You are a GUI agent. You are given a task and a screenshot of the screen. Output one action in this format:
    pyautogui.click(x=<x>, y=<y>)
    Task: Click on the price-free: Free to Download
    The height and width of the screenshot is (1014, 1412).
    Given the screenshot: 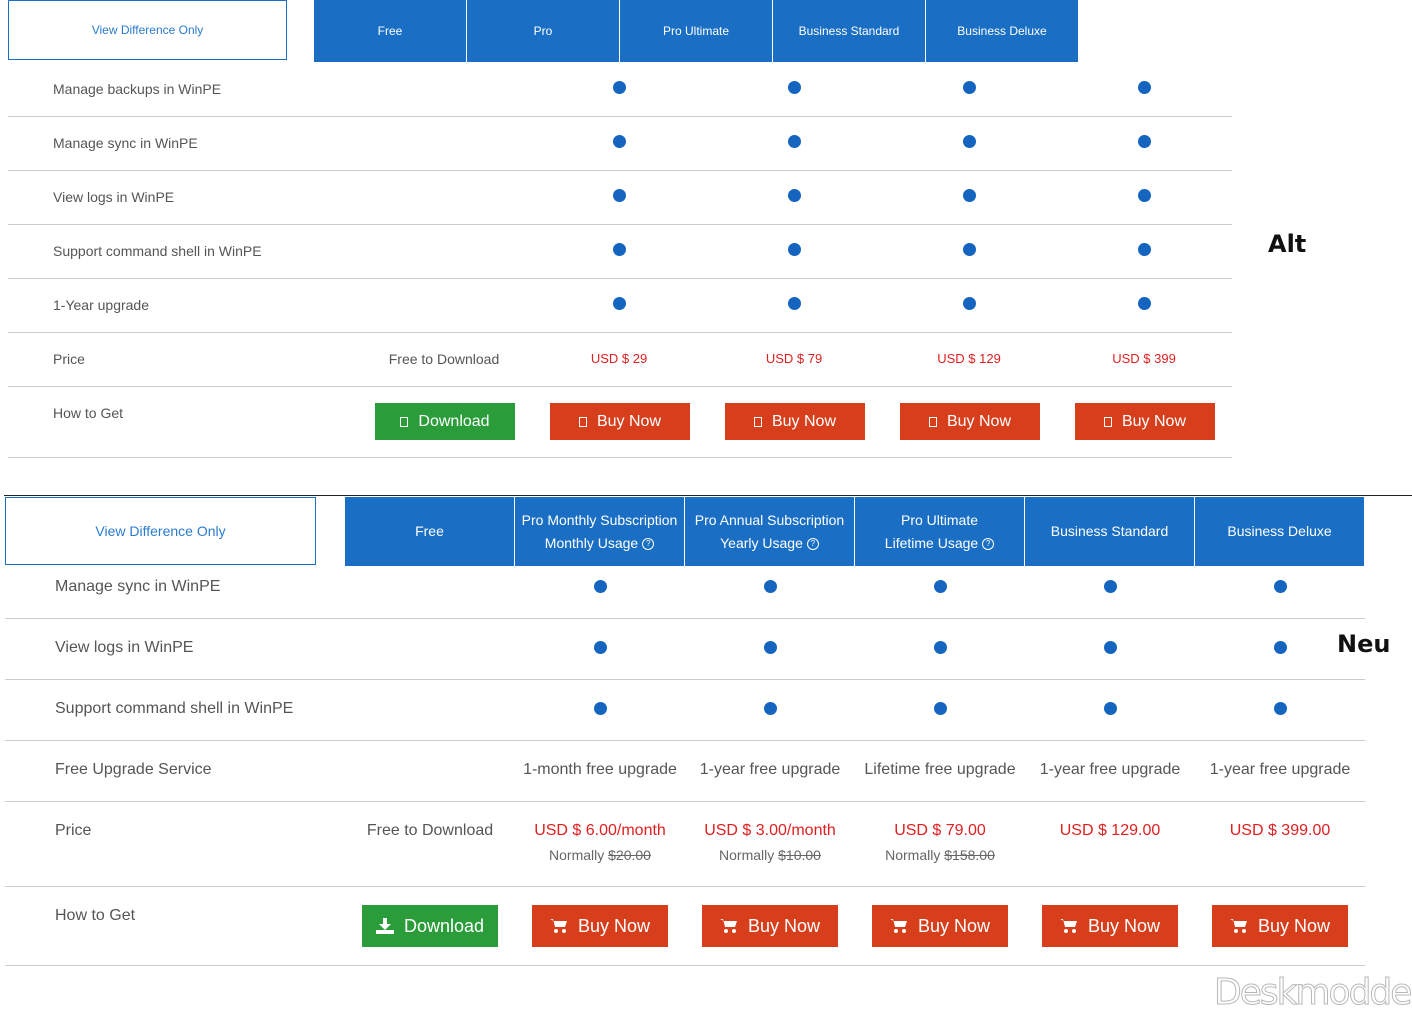 What is the action you would take?
    pyautogui.click(x=430, y=830)
    